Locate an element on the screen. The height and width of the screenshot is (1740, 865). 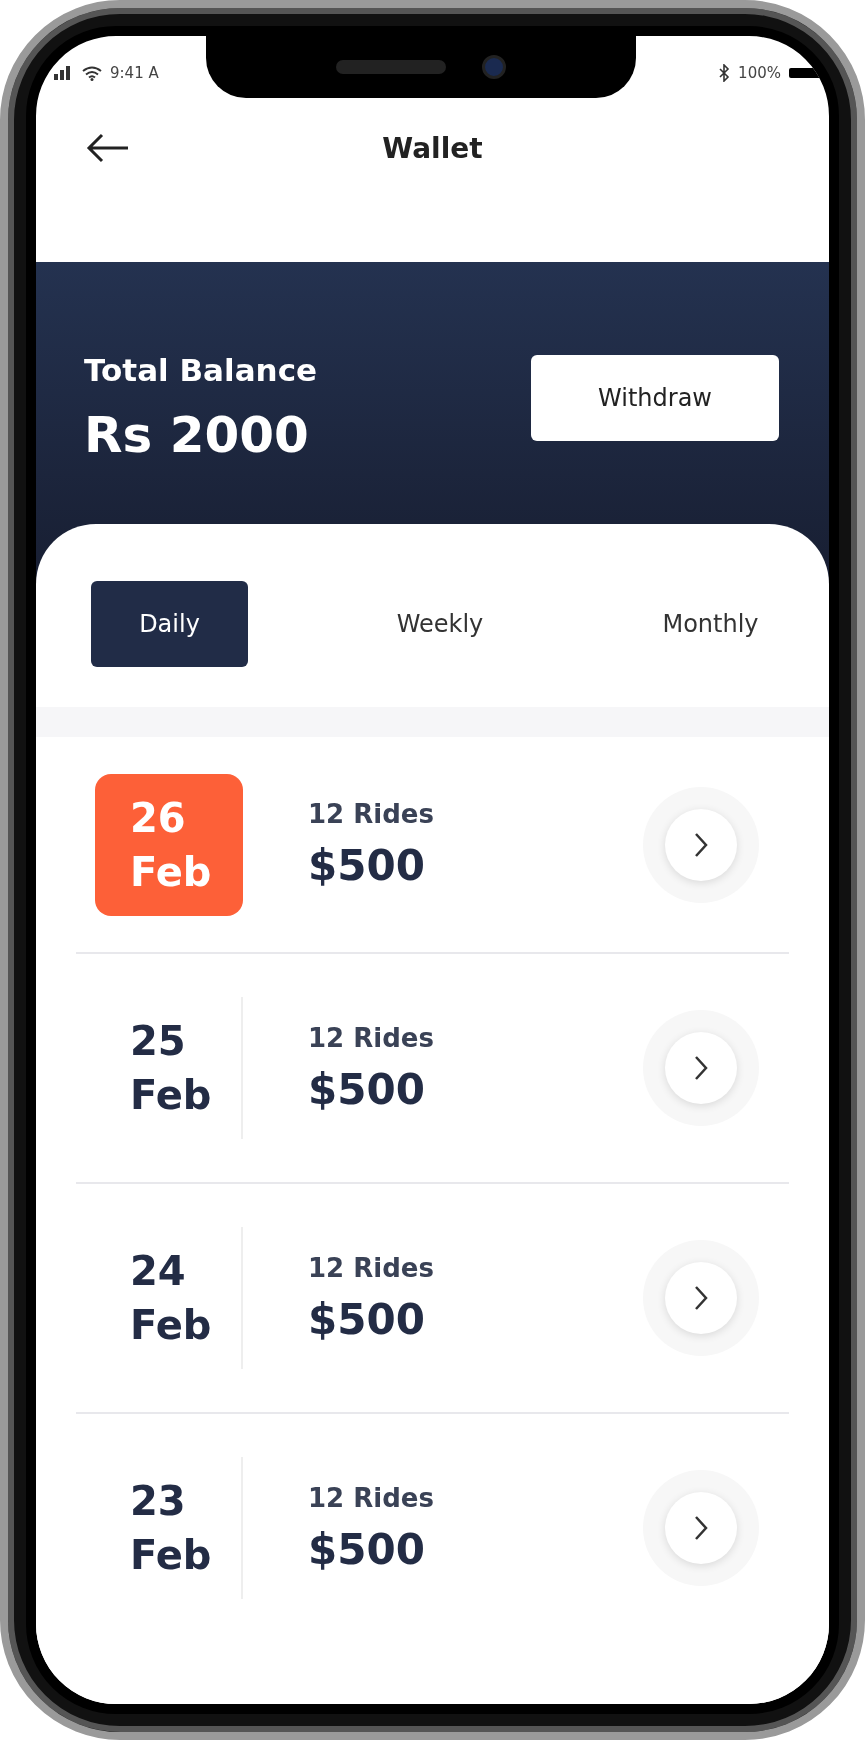
screen-title: Wallet is located at coordinates (432, 148).